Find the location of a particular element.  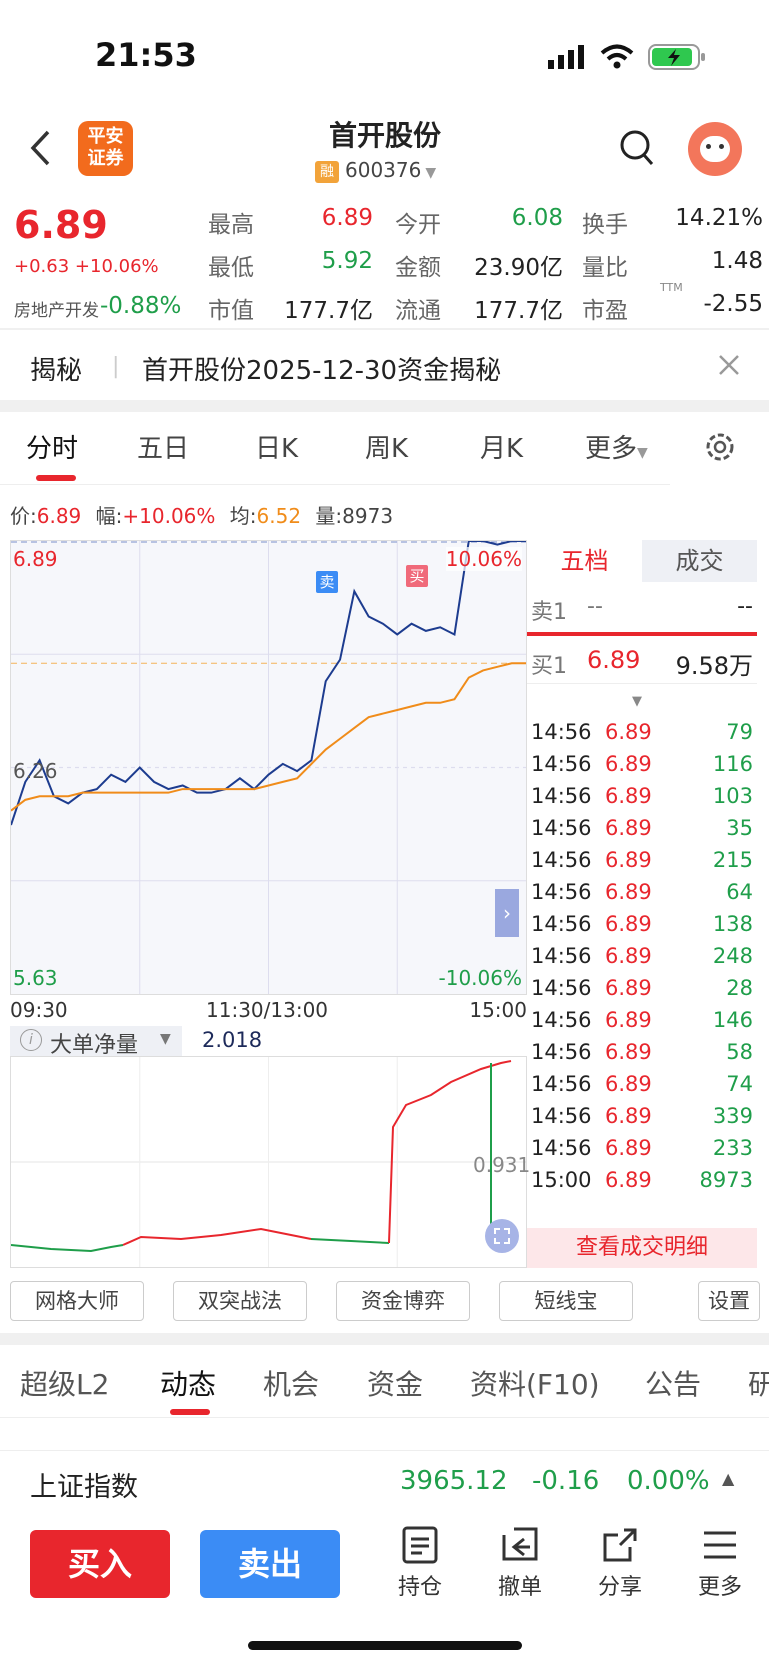

tab-order-book: 五档 is located at coordinates (584, 561).